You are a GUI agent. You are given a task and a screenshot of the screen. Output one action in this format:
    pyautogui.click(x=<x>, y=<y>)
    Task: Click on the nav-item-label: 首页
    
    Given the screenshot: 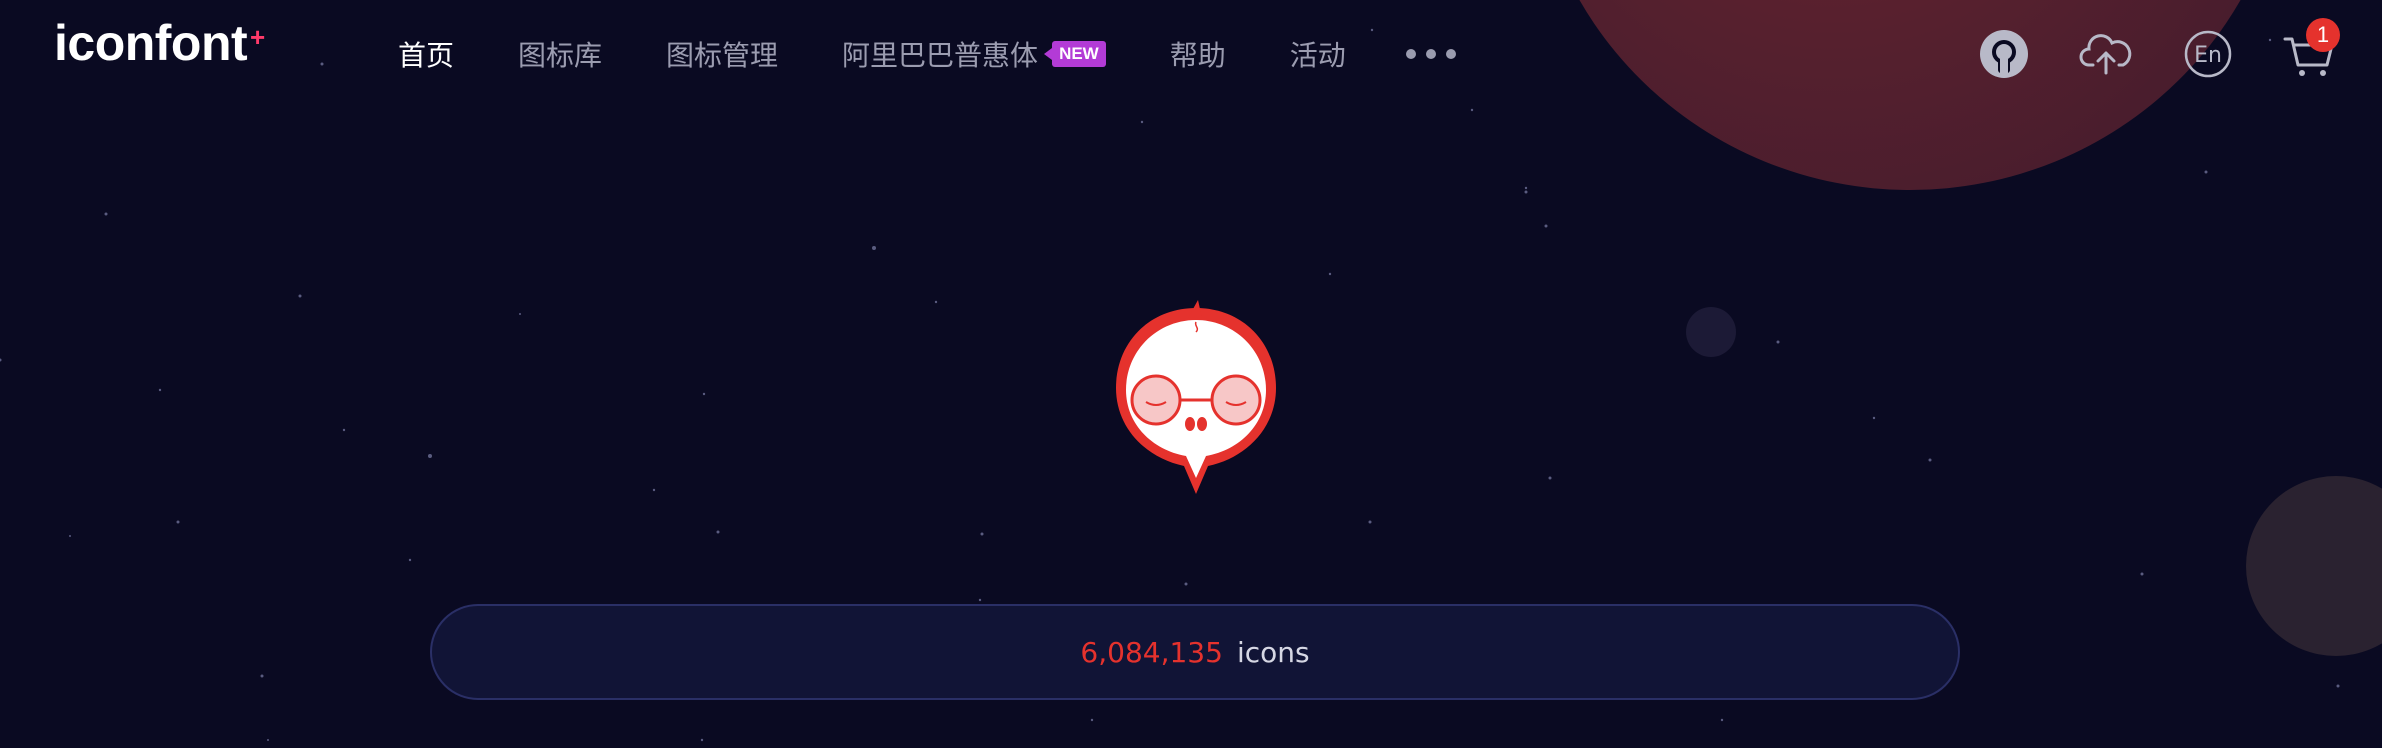 What is the action you would take?
    pyautogui.click(x=426, y=55)
    